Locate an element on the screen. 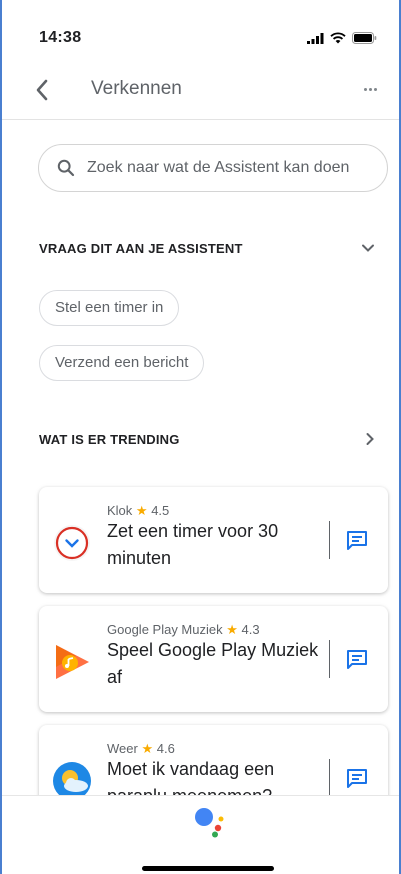 The image size is (401, 874). status-icons is located at coordinates (342, 38).